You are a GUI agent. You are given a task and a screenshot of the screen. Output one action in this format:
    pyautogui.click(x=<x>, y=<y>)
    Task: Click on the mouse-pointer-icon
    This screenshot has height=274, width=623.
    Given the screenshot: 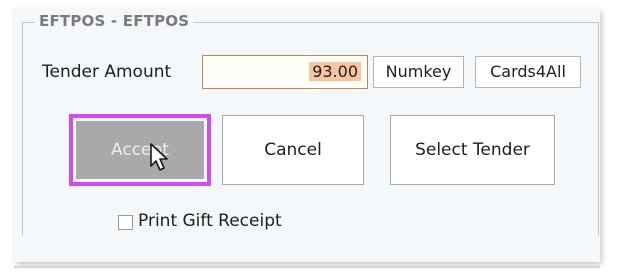 What is the action you would take?
    pyautogui.click(x=159, y=157)
    